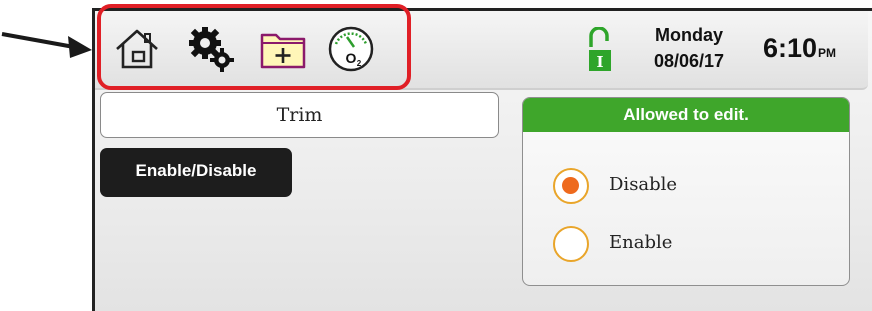 Image resolution: width=872 pixels, height=311 pixels. Describe the element at coordinates (643, 184) in the screenshot. I see `radio-label-disable: Disable` at that location.